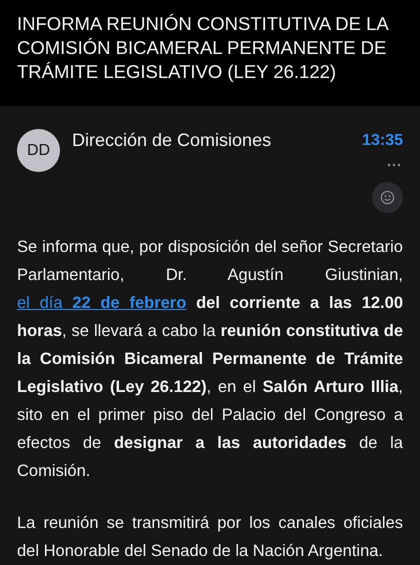  What do you see at coordinates (101, 303) in the screenshot?
I see `date-link: el día 22 de febrero` at bounding box center [101, 303].